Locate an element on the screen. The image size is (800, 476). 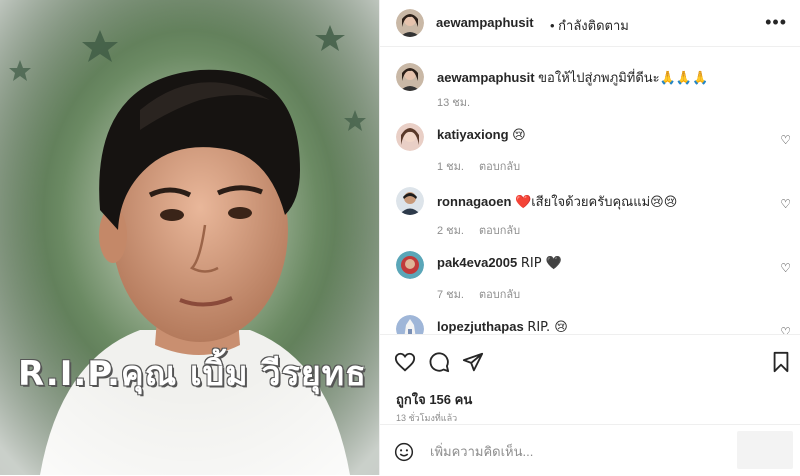
comment-time: 7 ชม. is located at coordinates (450, 295).